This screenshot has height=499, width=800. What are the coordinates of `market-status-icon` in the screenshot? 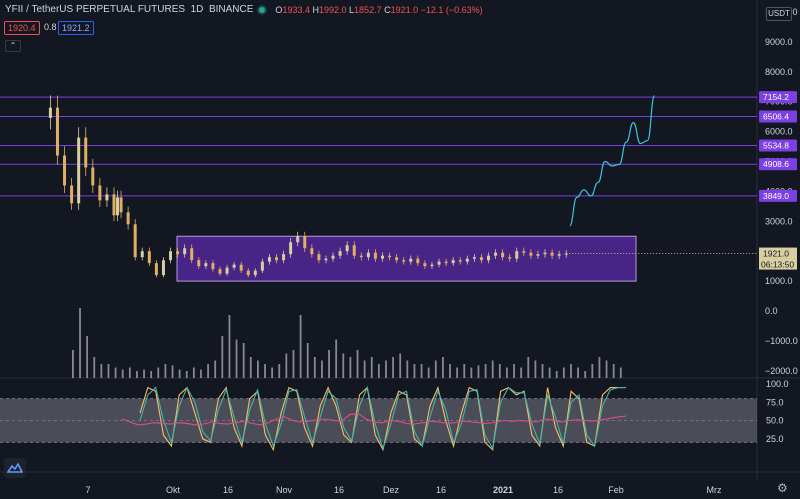 It's located at (262, 9).